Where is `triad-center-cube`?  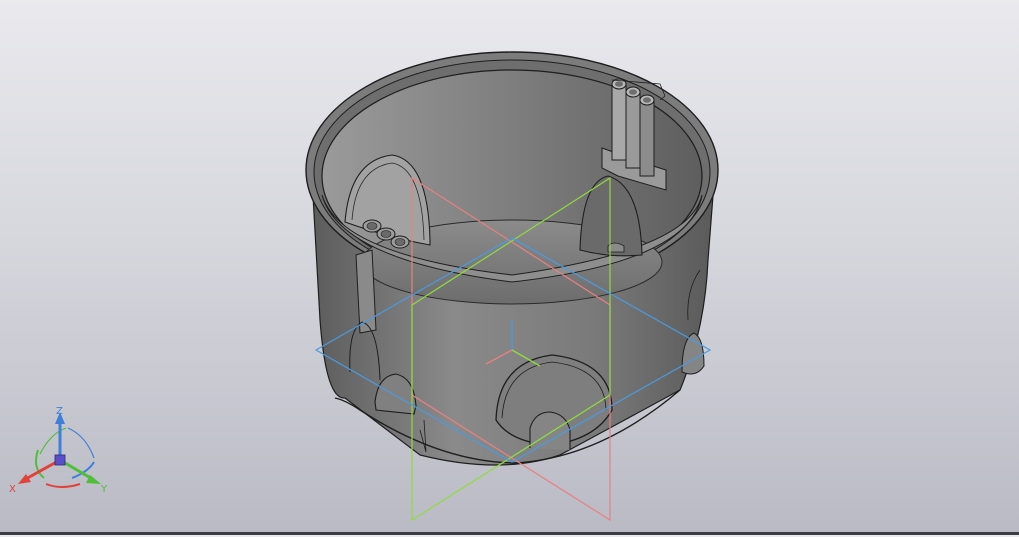
triad-center-cube is located at coordinates (60, 460).